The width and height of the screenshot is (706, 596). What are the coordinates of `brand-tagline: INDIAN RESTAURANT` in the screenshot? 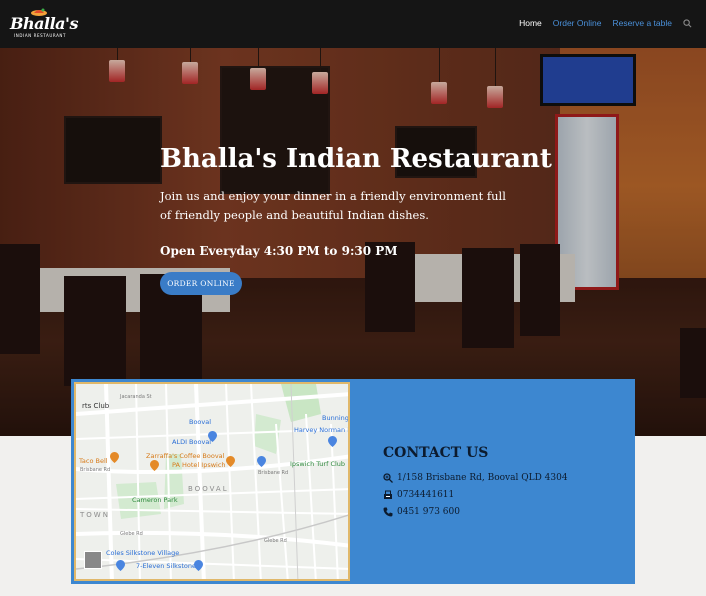 It's located at (40, 35).